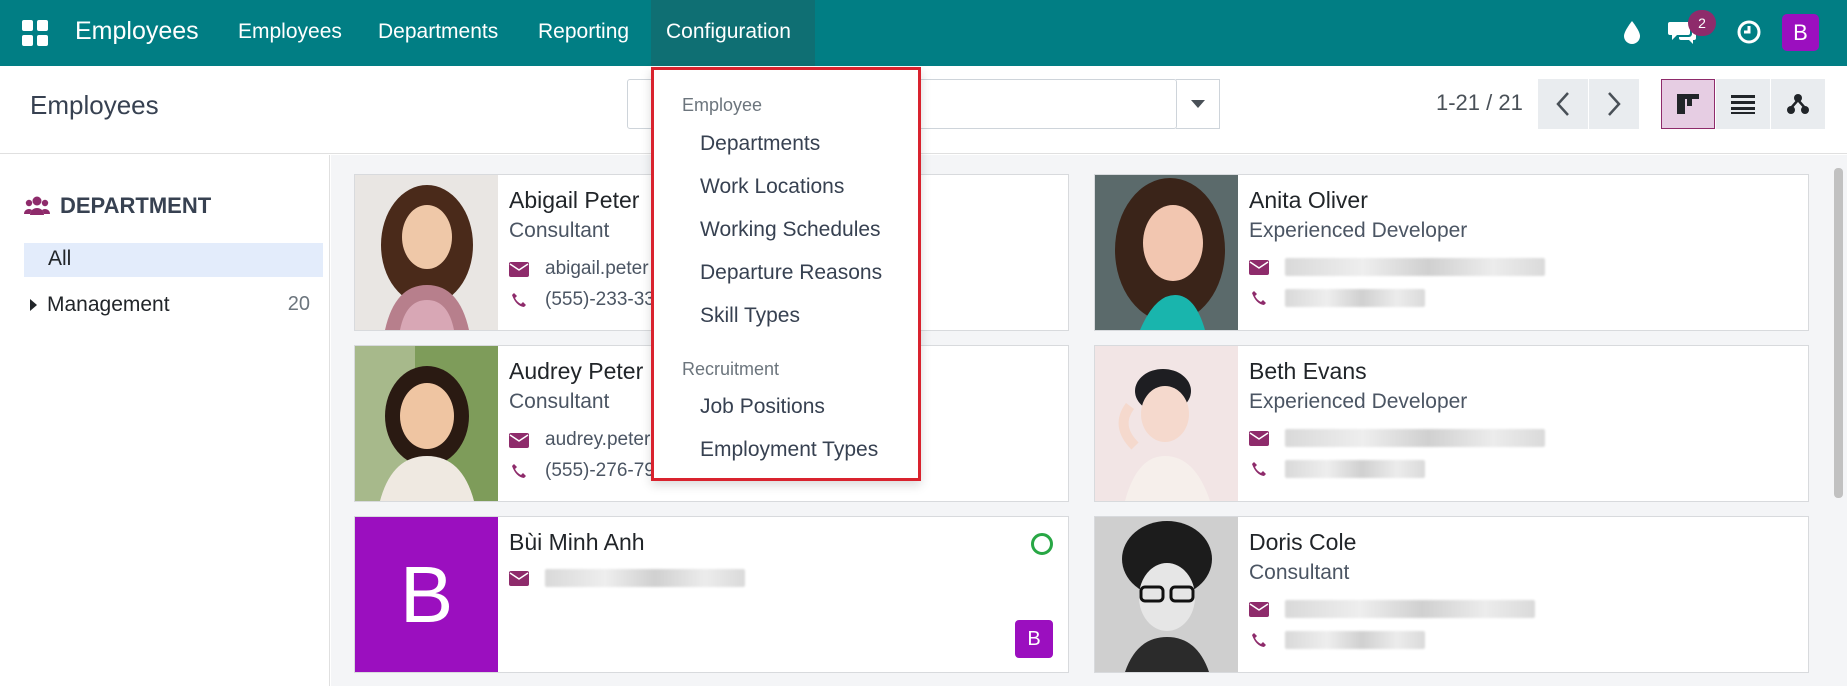 This screenshot has width=1847, height=686. I want to click on menu-item-employment-types: Employment Types, so click(789, 450).